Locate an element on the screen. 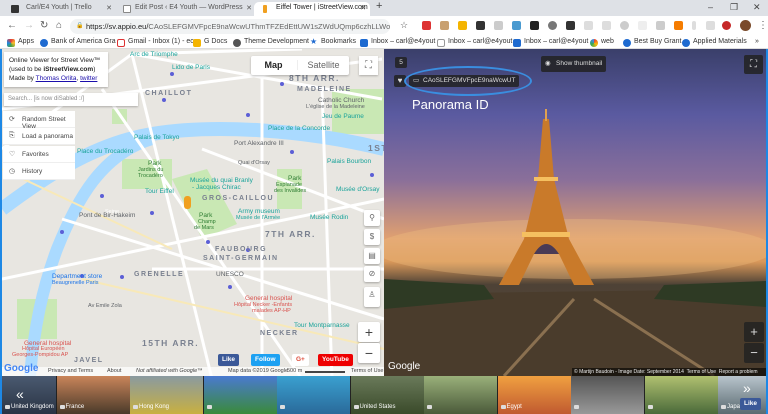 This screenshot has width=768, height=414. google-plus-button: G+ is located at coordinates (300, 360).